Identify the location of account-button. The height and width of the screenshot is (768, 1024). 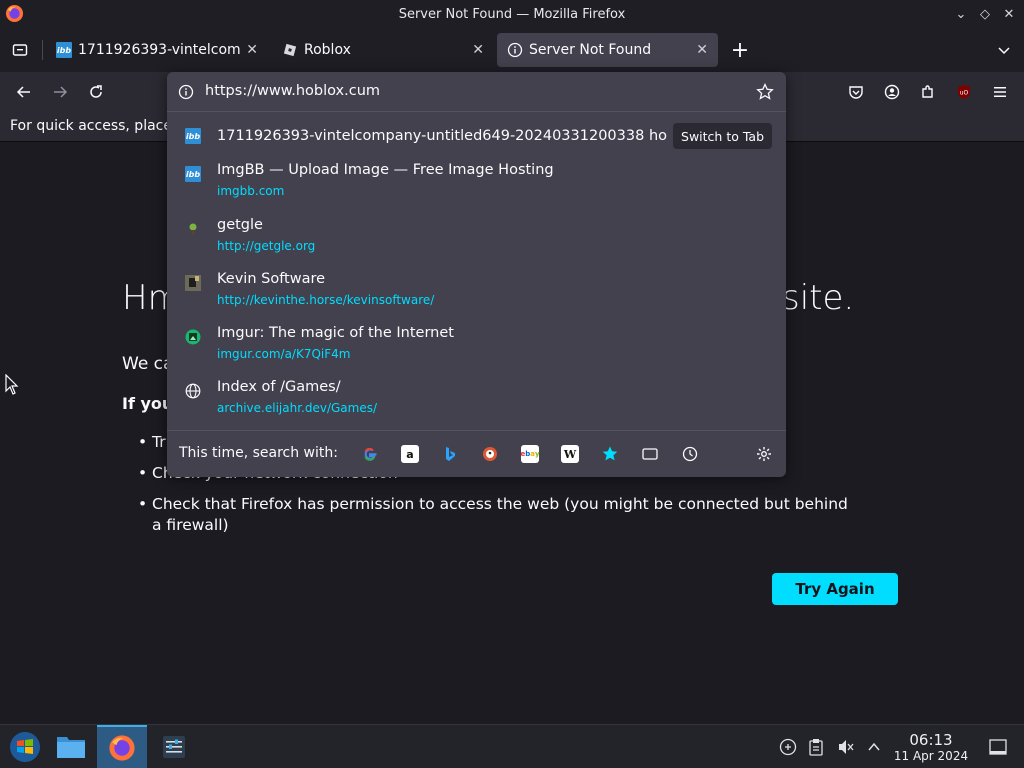
(892, 92).